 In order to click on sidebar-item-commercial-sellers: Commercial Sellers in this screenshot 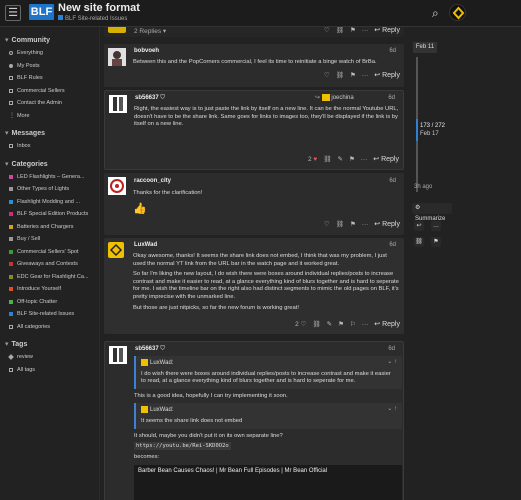, I will do `click(49, 91)`.